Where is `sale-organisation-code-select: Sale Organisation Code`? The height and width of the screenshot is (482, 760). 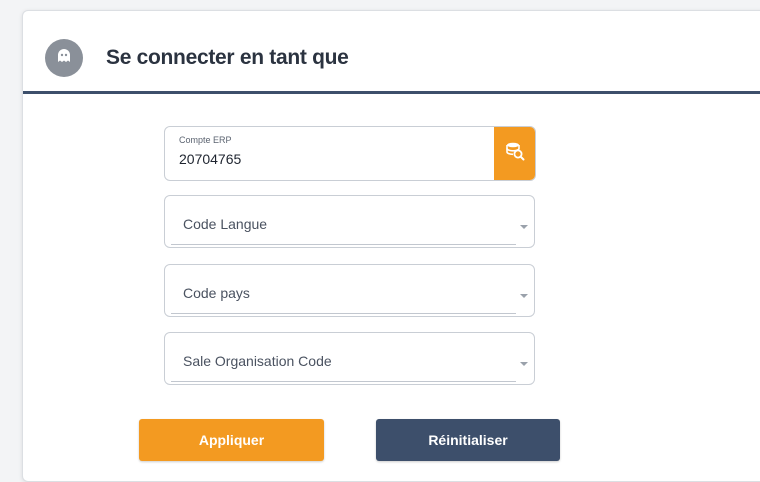 sale-organisation-code-select: Sale Organisation Code is located at coordinates (349, 358).